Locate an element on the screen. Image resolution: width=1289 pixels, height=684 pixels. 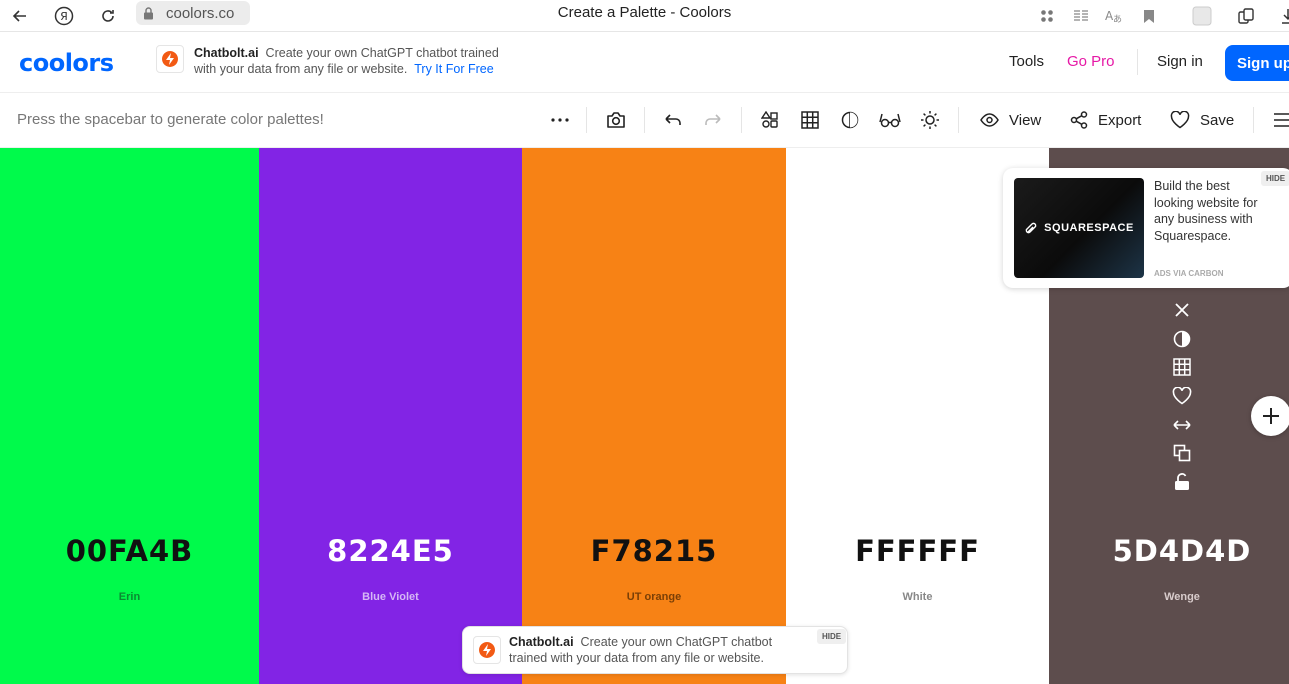
palette-grid-icon is located at coordinates (1182, 367).